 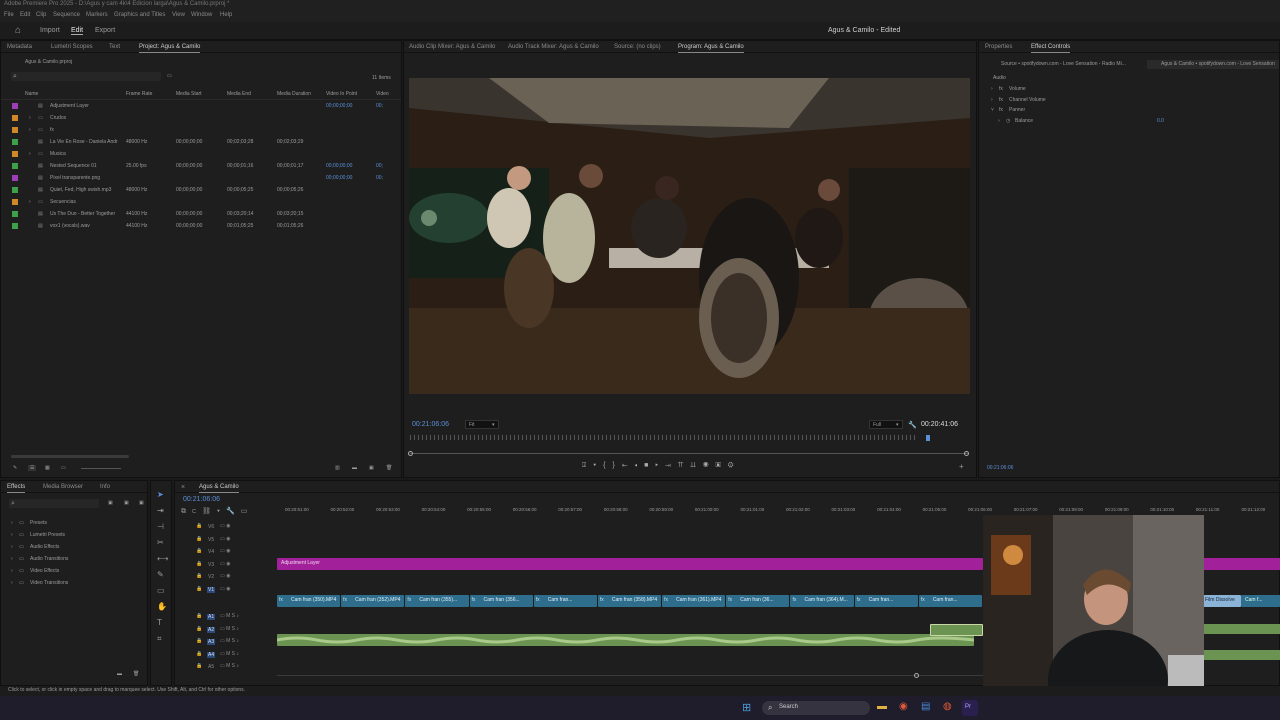 I want to click on tab-source: Source: (no clips), so click(x=637, y=47).